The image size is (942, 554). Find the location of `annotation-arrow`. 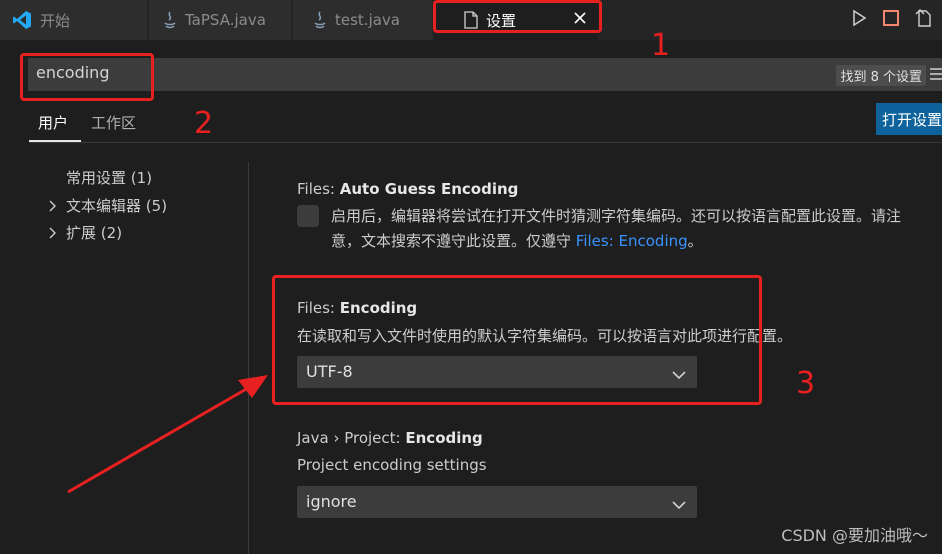

annotation-arrow is located at coordinates (167, 434).